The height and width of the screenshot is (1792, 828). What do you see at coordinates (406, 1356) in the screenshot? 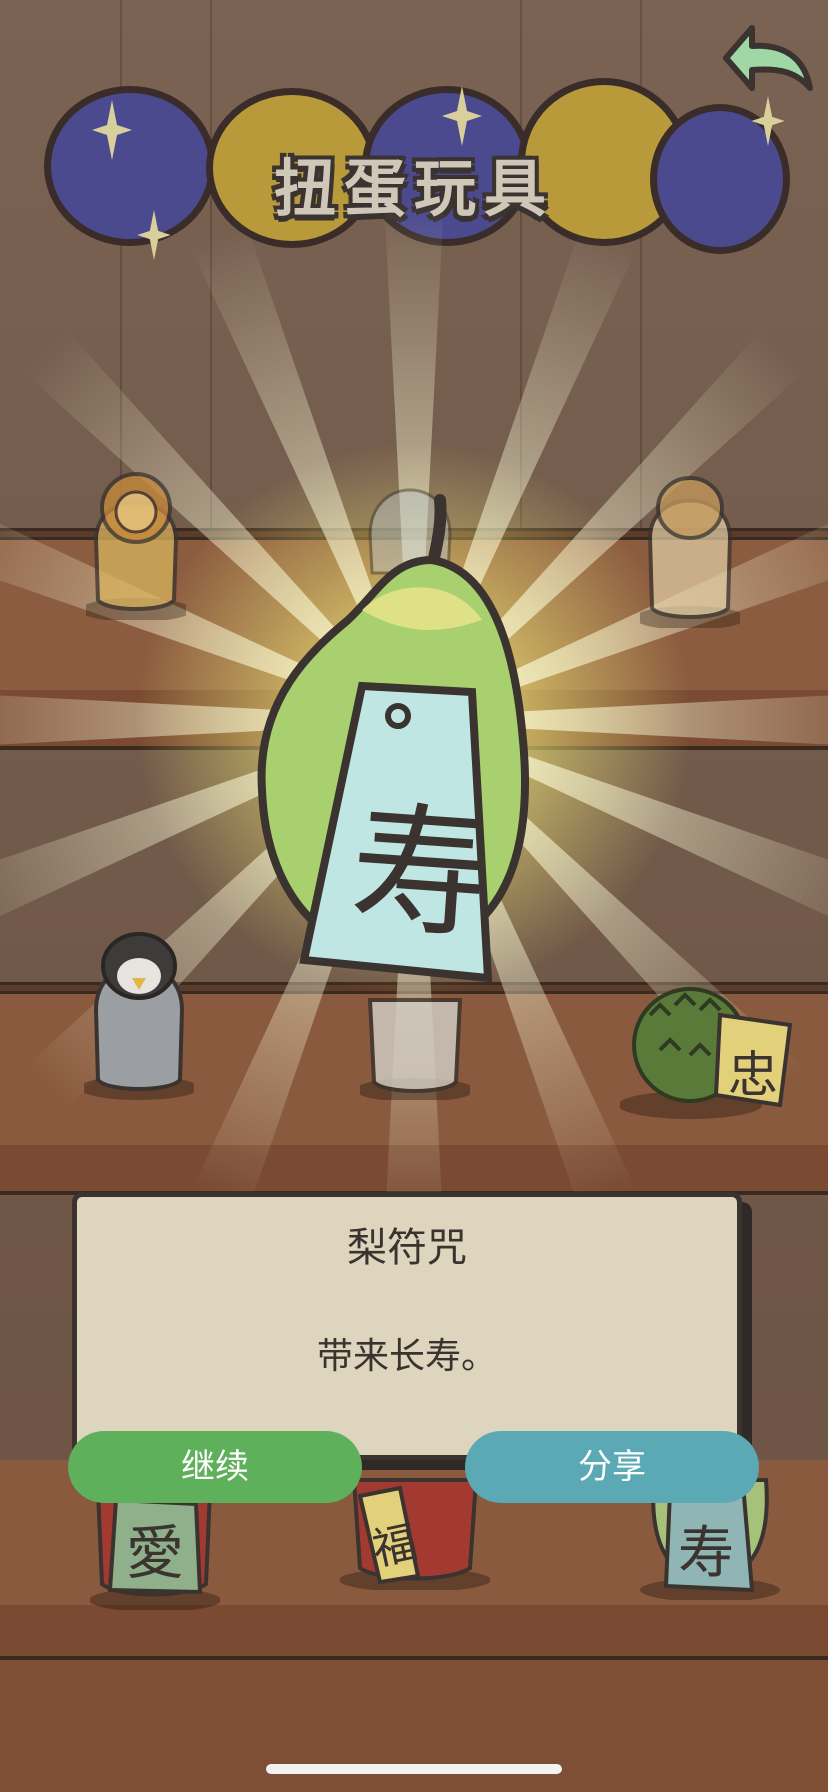
I see `item-description: 带来长寿。` at bounding box center [406, 1356].